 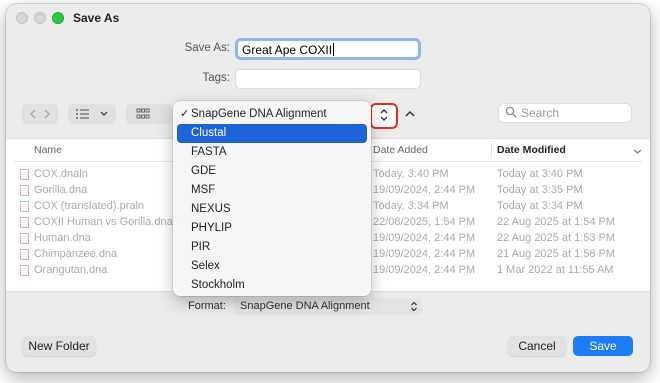 I want to click on search-field: Search, so click(x=565, y=113).